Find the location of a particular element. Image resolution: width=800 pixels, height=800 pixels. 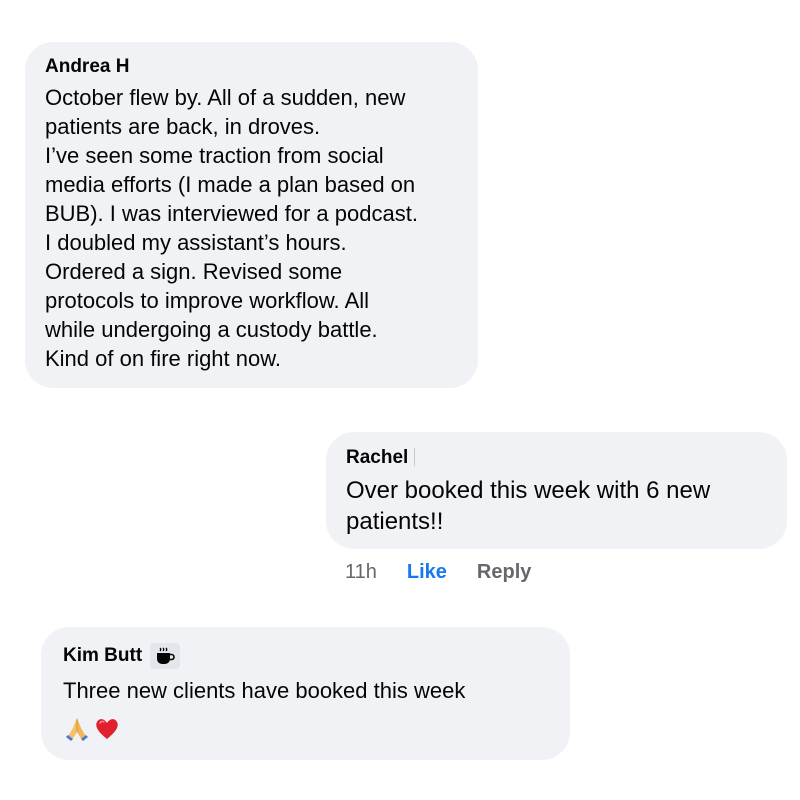

comment-text-line: Kind of on fire right now. is located at coordinates (163, 358).